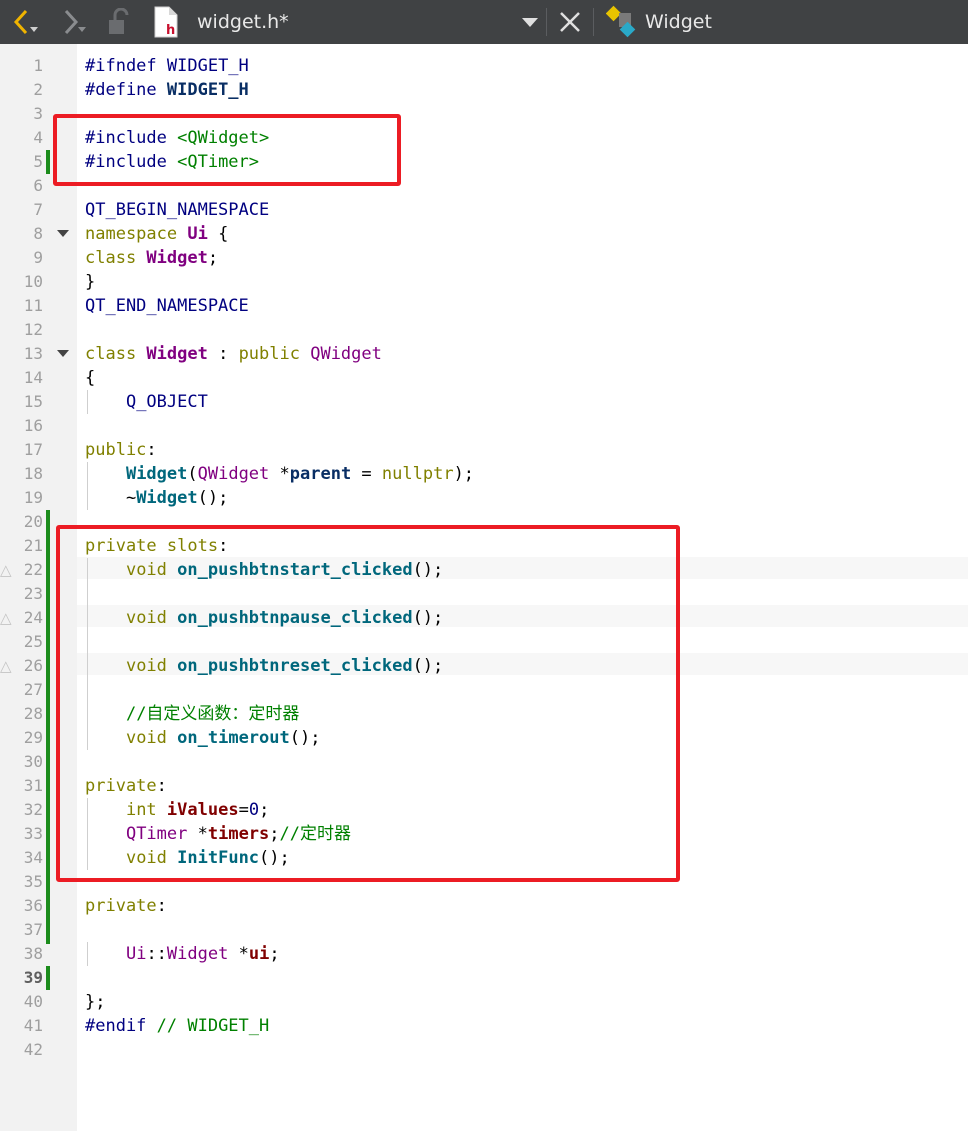 The image size is (968, 1131). I want to click on line-number: 29, so click(33, 737).